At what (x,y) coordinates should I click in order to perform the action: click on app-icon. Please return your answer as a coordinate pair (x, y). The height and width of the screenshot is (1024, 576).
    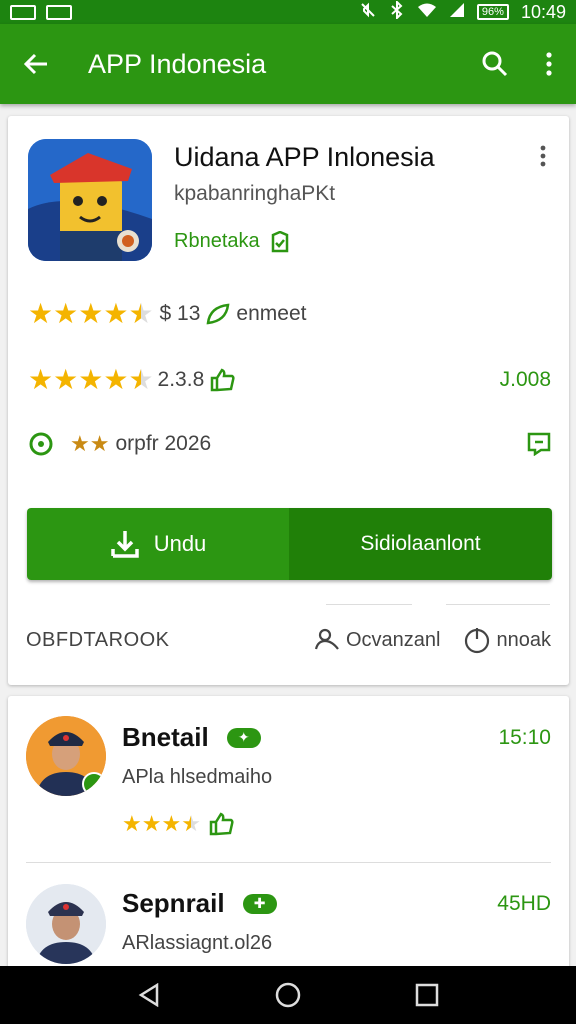
    Looking at the image, I should click on (90, 200).